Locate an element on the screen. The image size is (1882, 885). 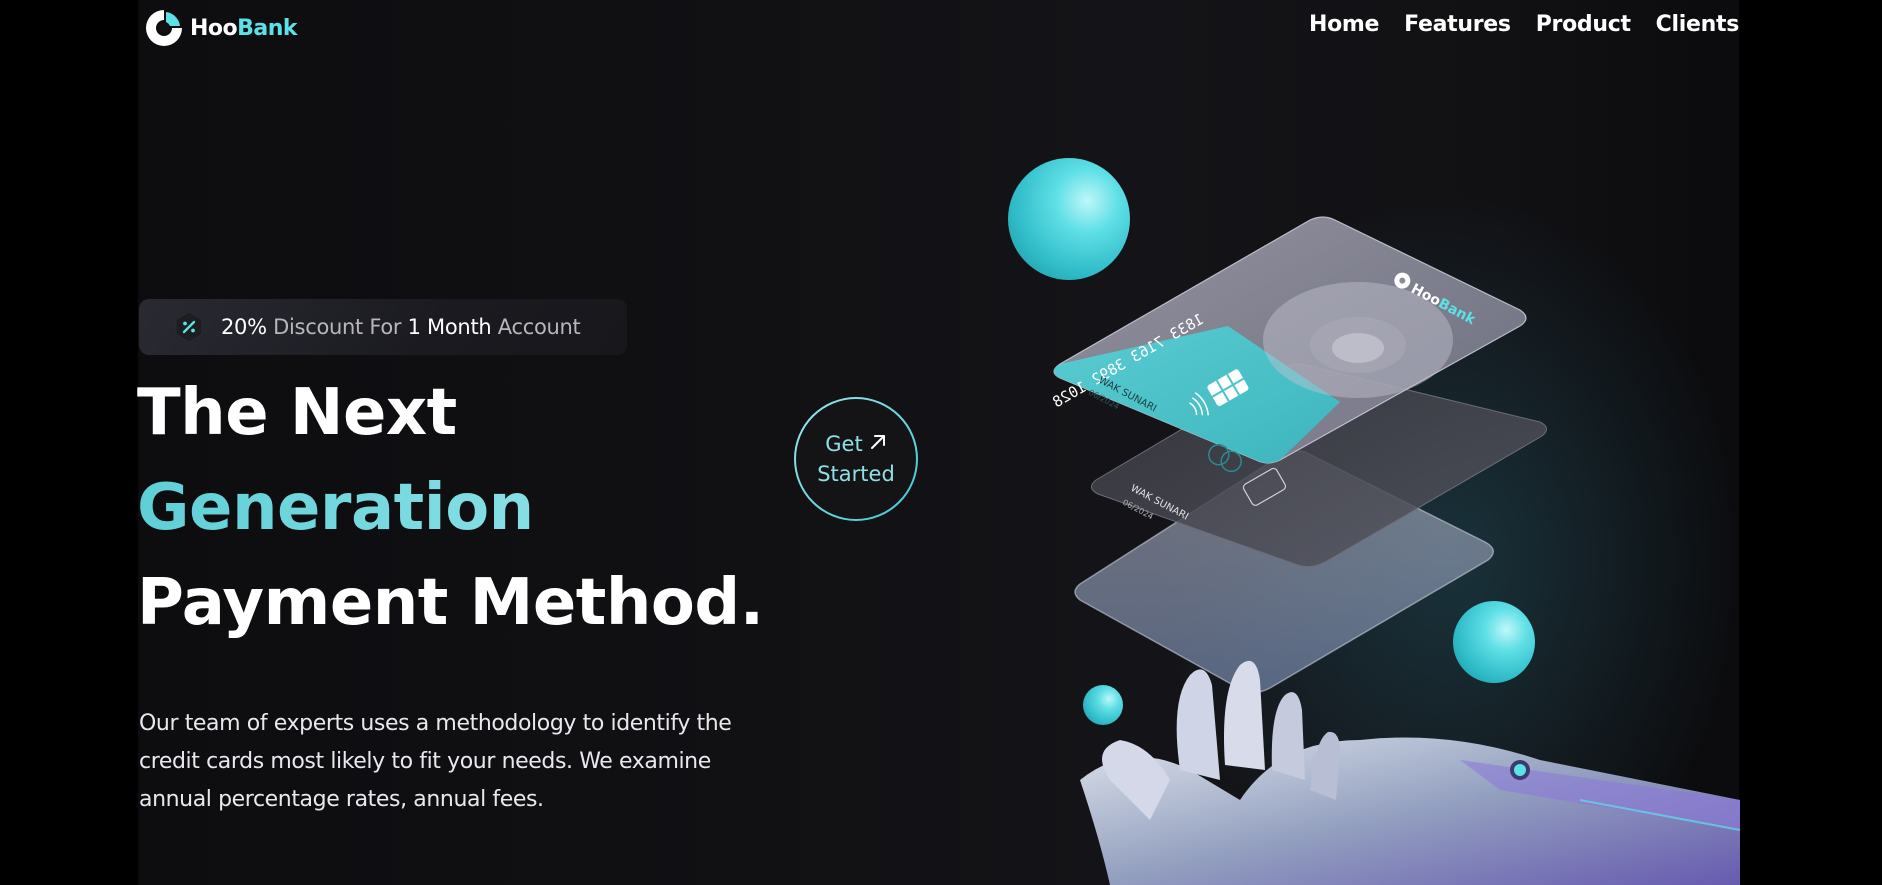
logo-text: HooBank is located at coordinates (244, 28).